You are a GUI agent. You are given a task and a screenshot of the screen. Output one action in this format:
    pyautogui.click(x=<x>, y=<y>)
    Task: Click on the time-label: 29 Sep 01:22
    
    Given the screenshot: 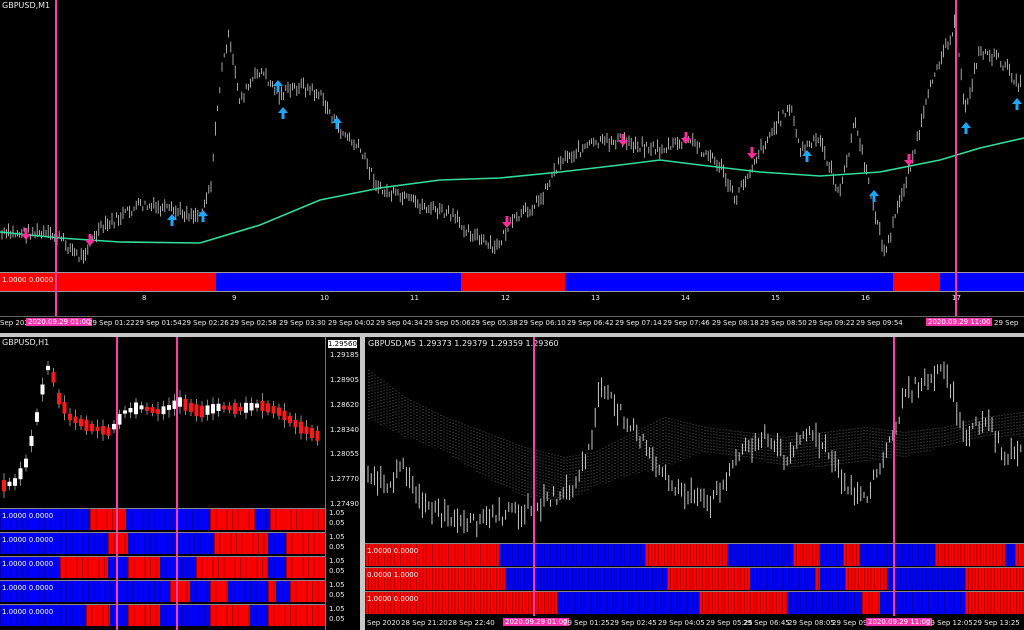 What is the action you would take?
    pyautogui.click(x=111, y=323)
    